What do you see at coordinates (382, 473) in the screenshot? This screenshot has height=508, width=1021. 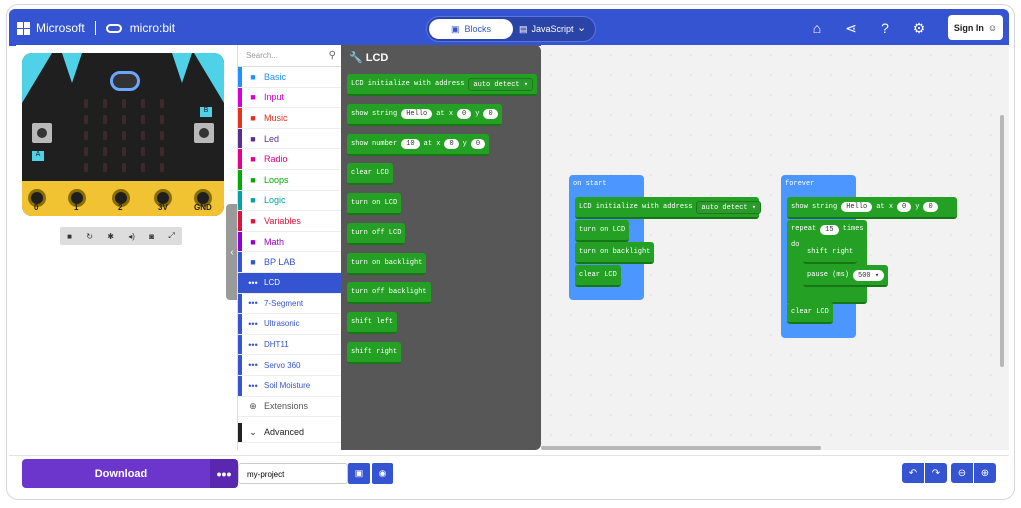 I see `github-icon: ◉` at bounding box center [382, 473].